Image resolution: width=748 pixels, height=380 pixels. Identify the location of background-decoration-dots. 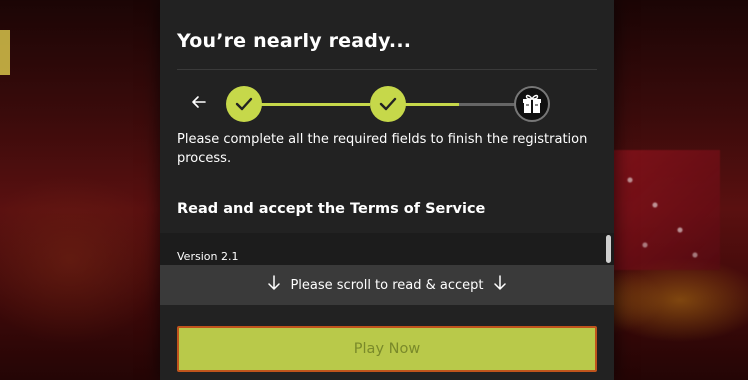
(665, 210).